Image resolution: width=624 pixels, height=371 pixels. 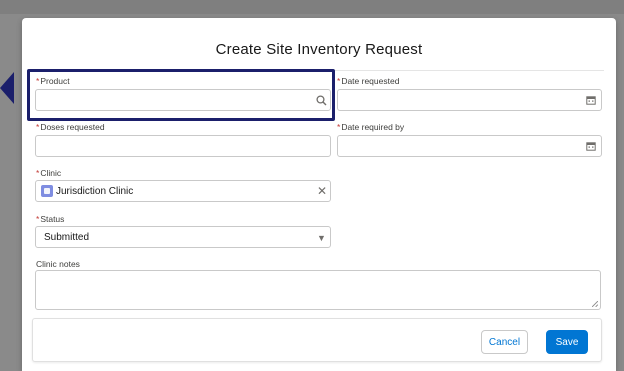 I want to click on save-button: Save, so click(x=567, y=342).